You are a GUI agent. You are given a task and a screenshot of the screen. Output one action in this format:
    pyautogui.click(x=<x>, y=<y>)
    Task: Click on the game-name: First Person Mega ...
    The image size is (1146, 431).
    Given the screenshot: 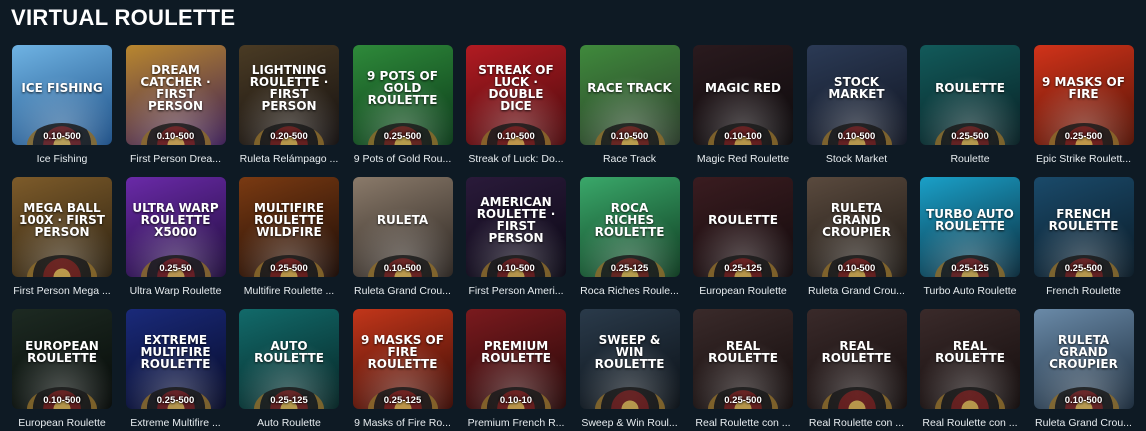 What is the action you would take?
    pyautogui.click(x=62, y=291)
    